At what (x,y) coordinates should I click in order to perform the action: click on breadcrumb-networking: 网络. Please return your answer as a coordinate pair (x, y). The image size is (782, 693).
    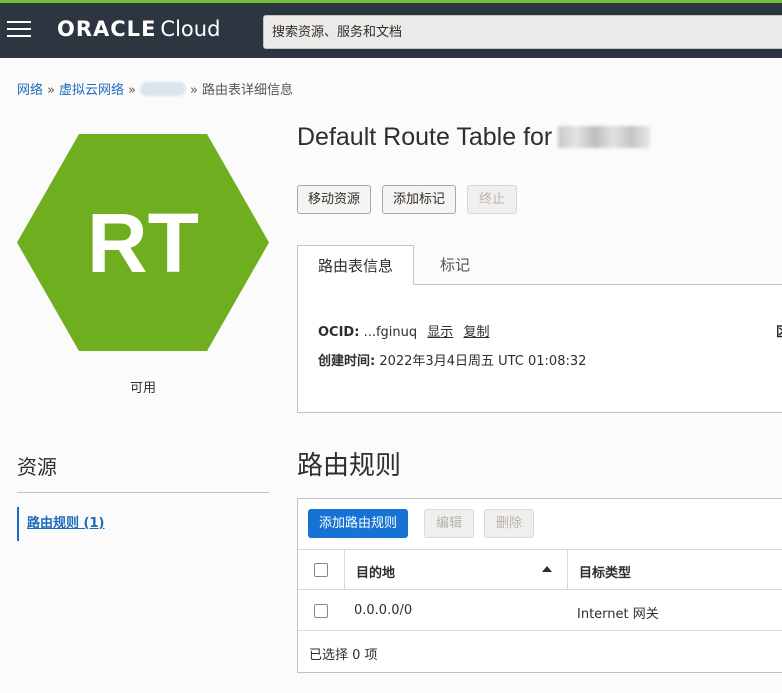
    Looking at the image, I should click on (30, 90).